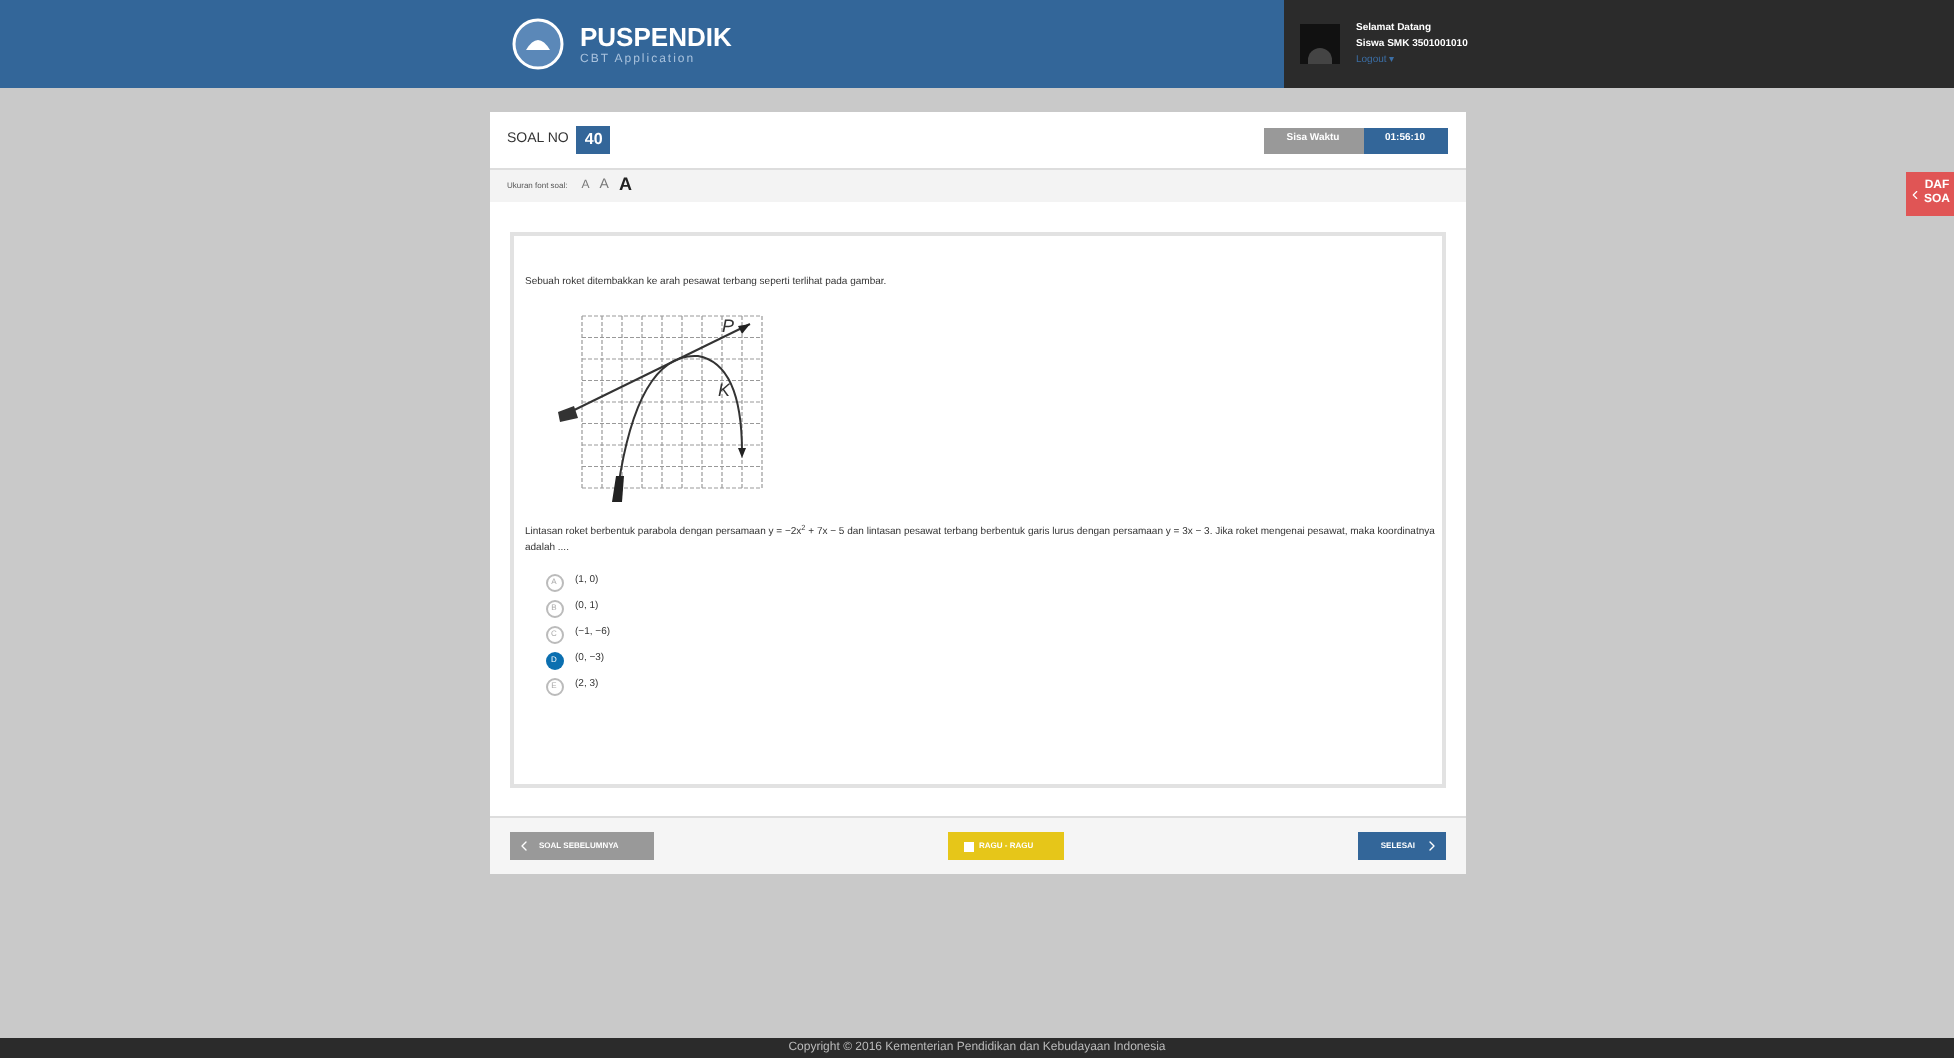  I want to click on avatar-icon, so click(1320, 44).